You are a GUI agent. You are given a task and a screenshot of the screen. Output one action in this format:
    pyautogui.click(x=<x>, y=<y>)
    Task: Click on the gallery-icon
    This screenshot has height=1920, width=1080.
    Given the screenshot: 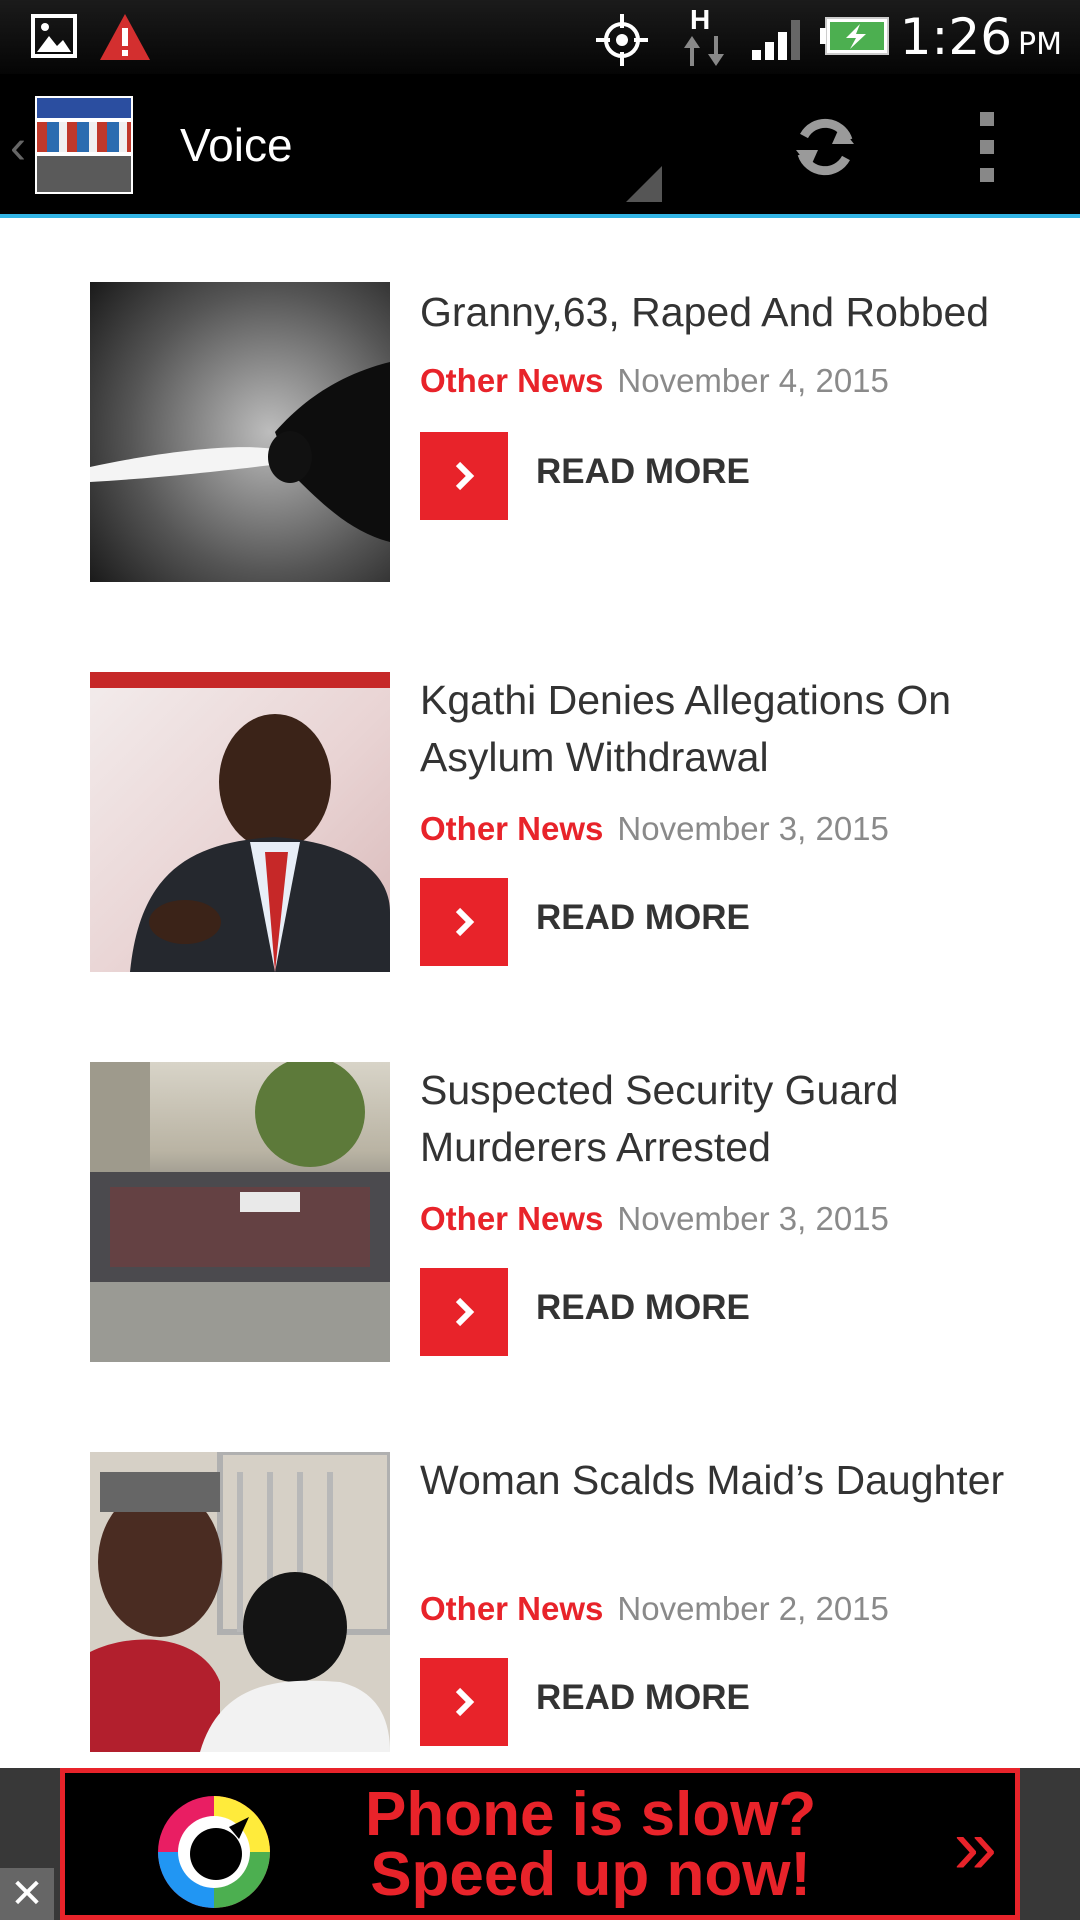 What is the action you would take?
    pyautogui.click(x=54, y=36)
    